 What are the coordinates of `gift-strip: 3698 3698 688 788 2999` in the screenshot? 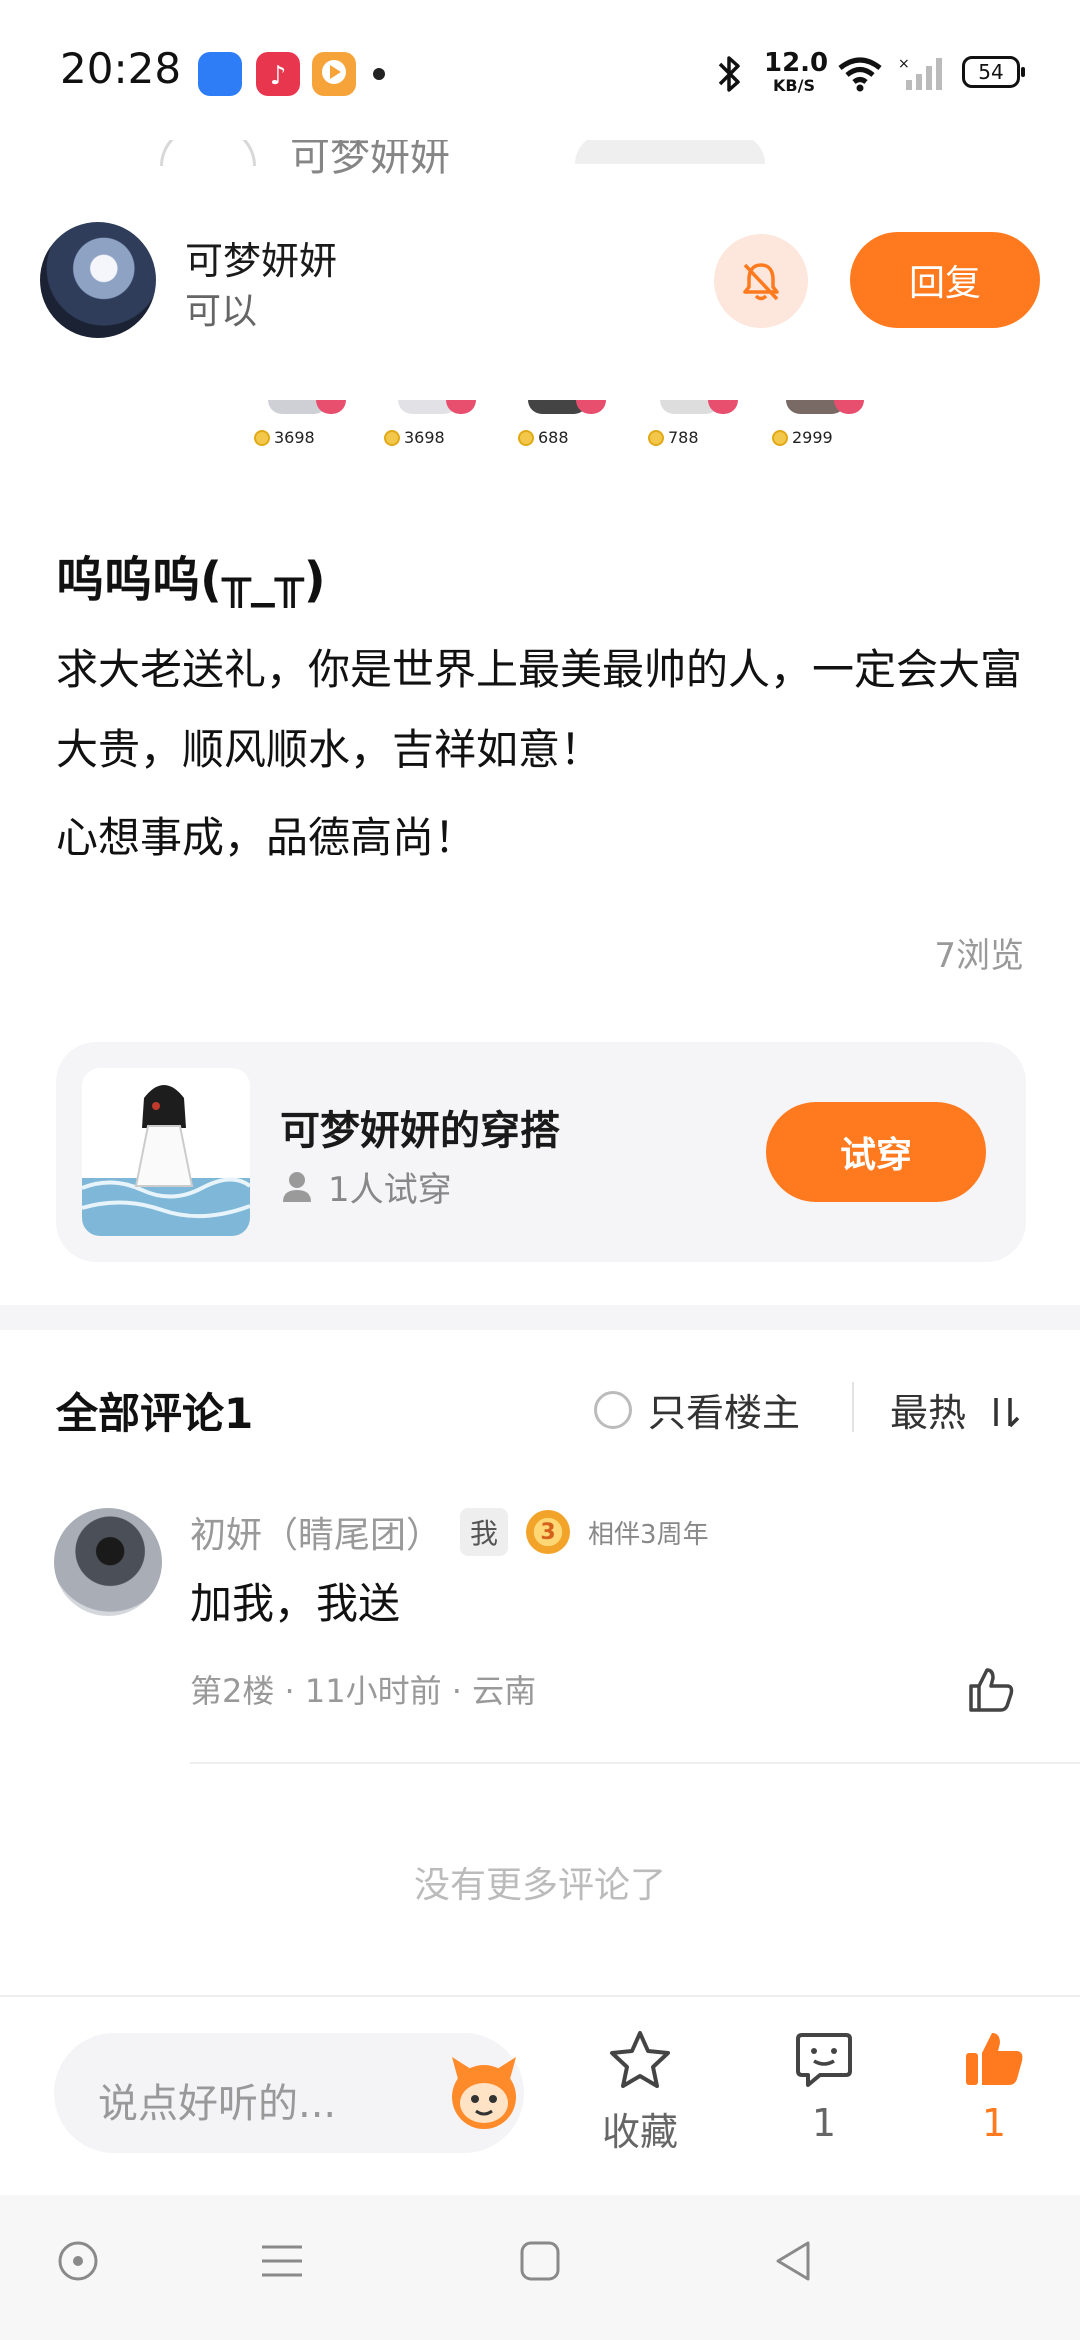 It's located at (540, 435).